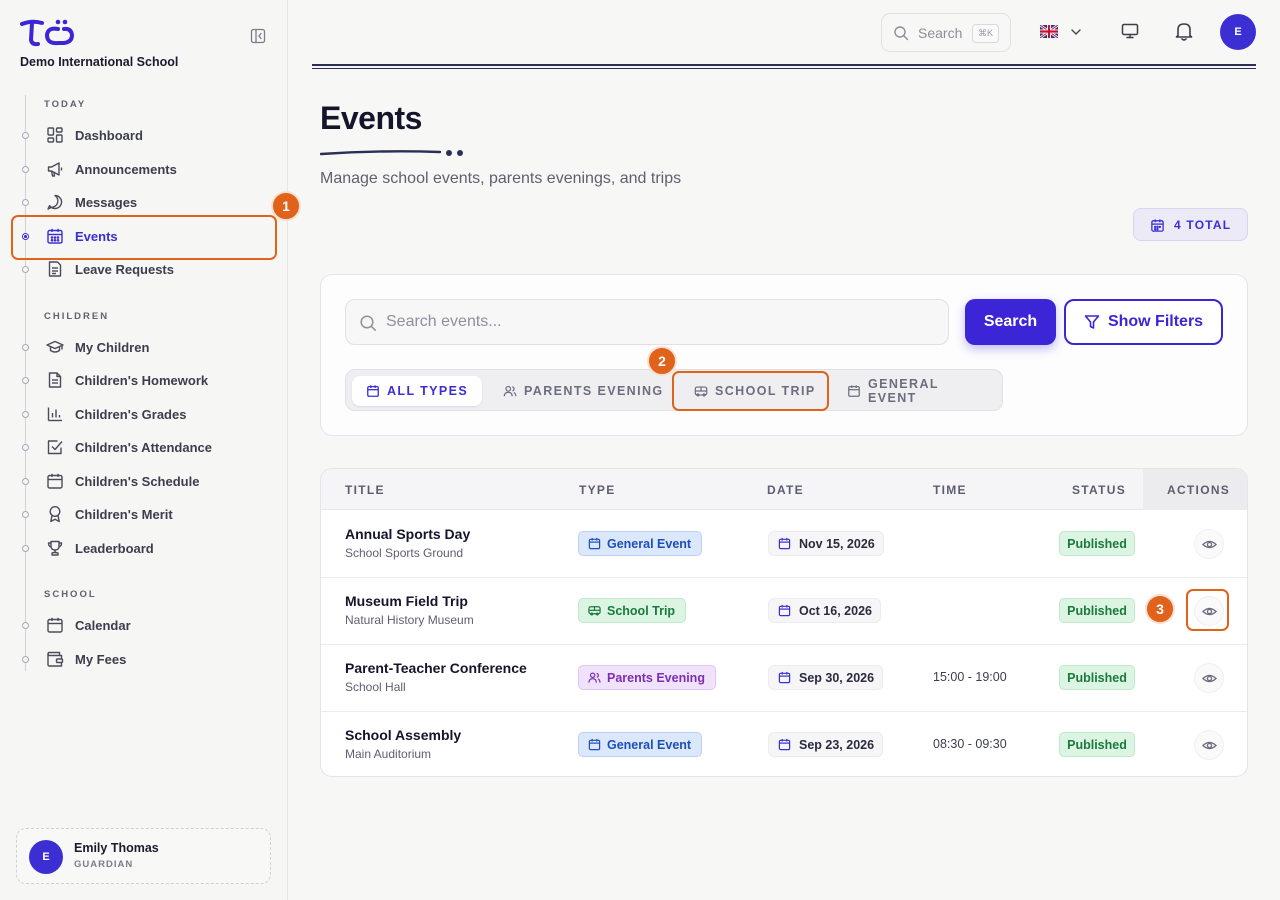 This screenshot has width=1280, height=900. I want to click on user-avatar: E, so click(46, 857).